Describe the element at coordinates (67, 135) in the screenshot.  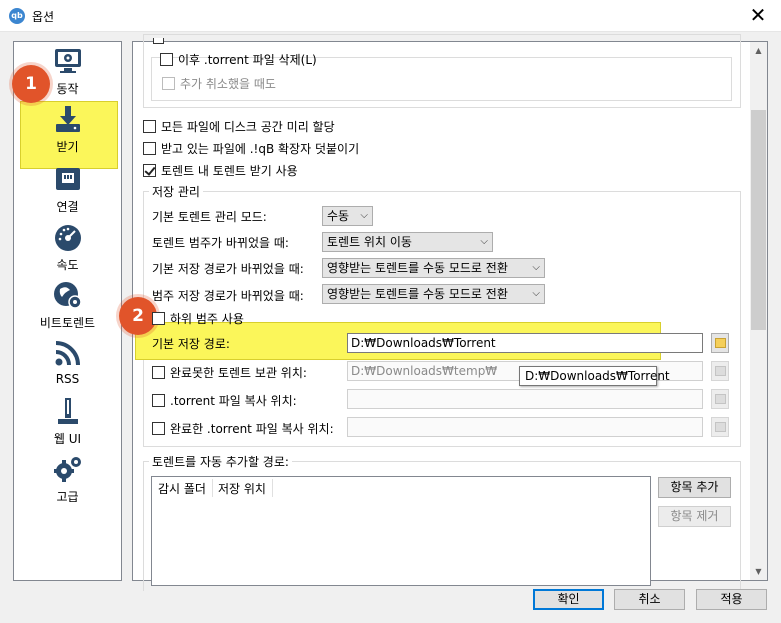
I see `sidebar-item-downloads: 받기` at that location.